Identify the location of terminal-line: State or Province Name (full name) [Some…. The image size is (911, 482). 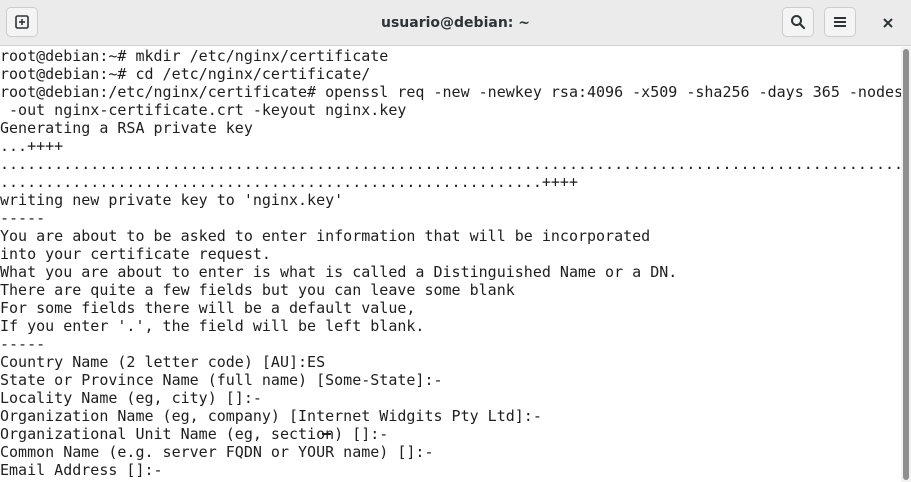
(221, 380).